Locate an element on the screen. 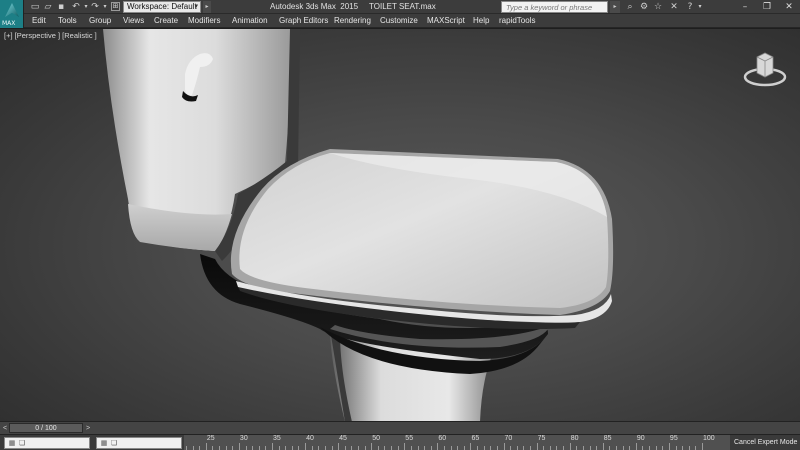 This screenshot has width=800, height=450. close-x-icon: ✕ is located at coordinates (674, 7).